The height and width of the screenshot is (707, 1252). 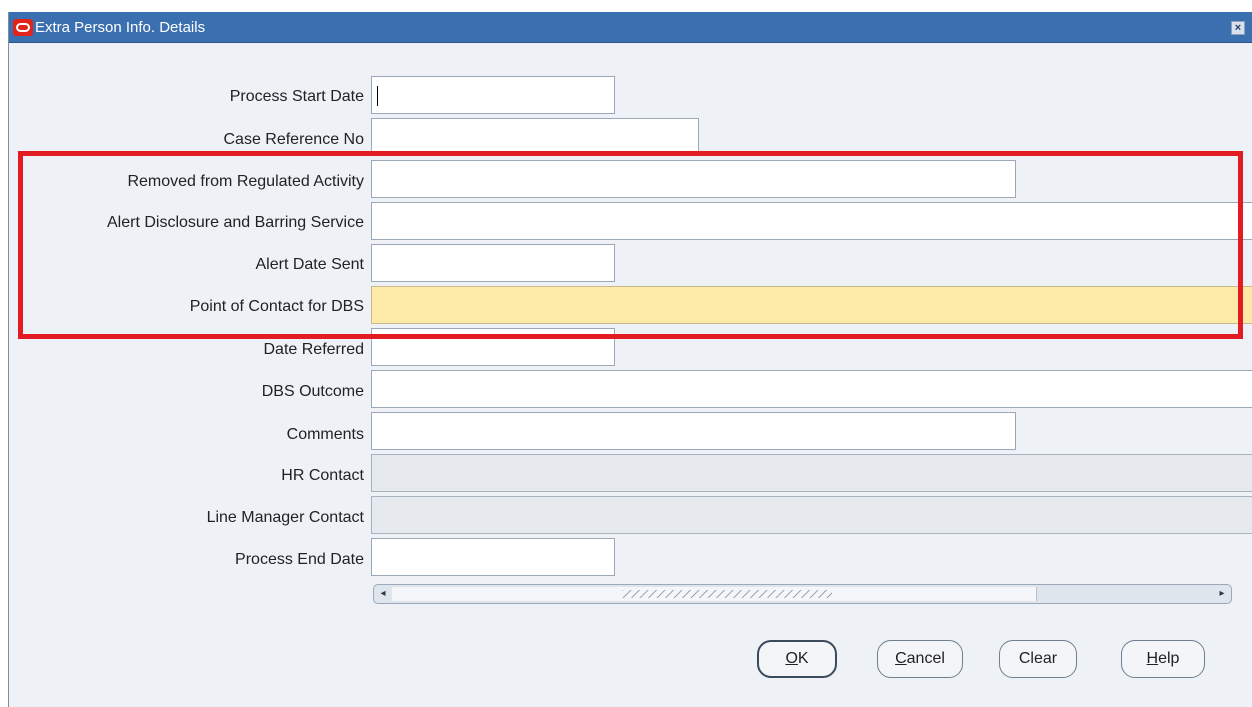 What do you see at coordinates (811, 221) in the screenshot?
I see `alert-dbs-field` at bounding box center [811, 221].